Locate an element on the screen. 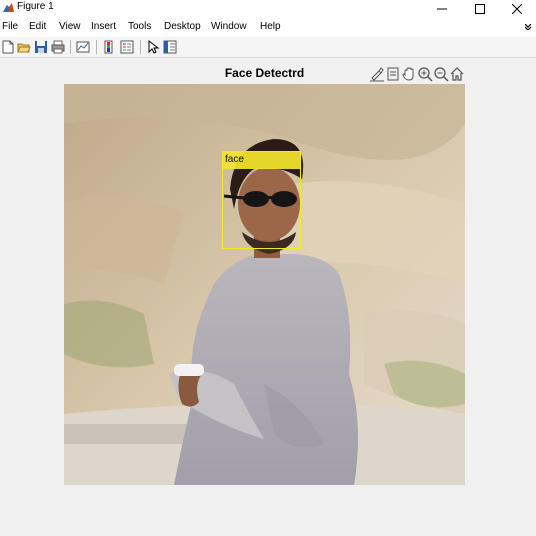 The image size is (536, 536). window-titlebar: Figure 1 is located at coordinates (268, 8).